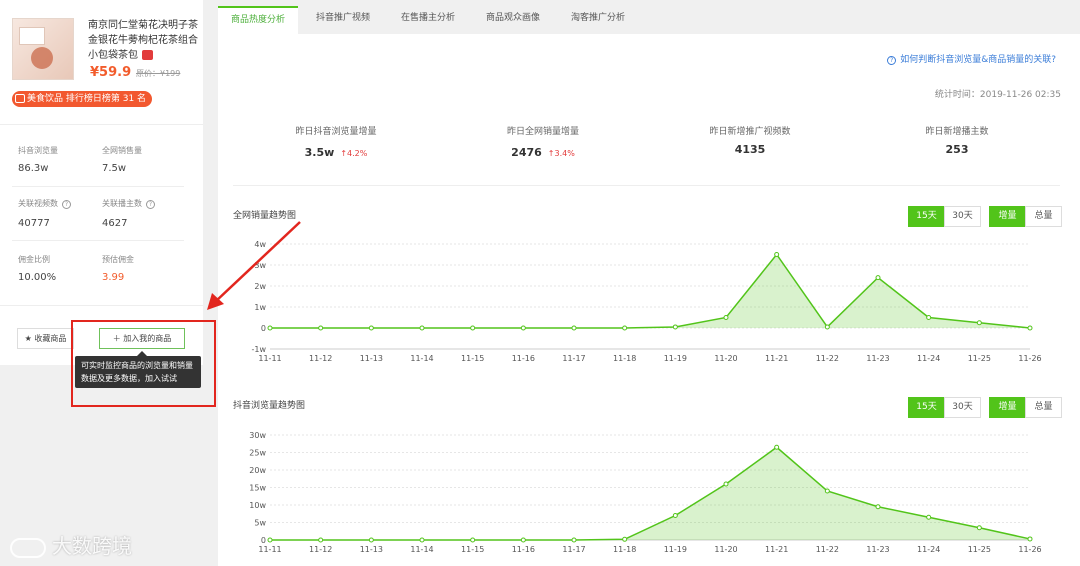  What do you see at coordinates (543, 152) in the screenshot?
I see `kpi-value: 2476 ↑3.4%` at bounding box center [543, 152].